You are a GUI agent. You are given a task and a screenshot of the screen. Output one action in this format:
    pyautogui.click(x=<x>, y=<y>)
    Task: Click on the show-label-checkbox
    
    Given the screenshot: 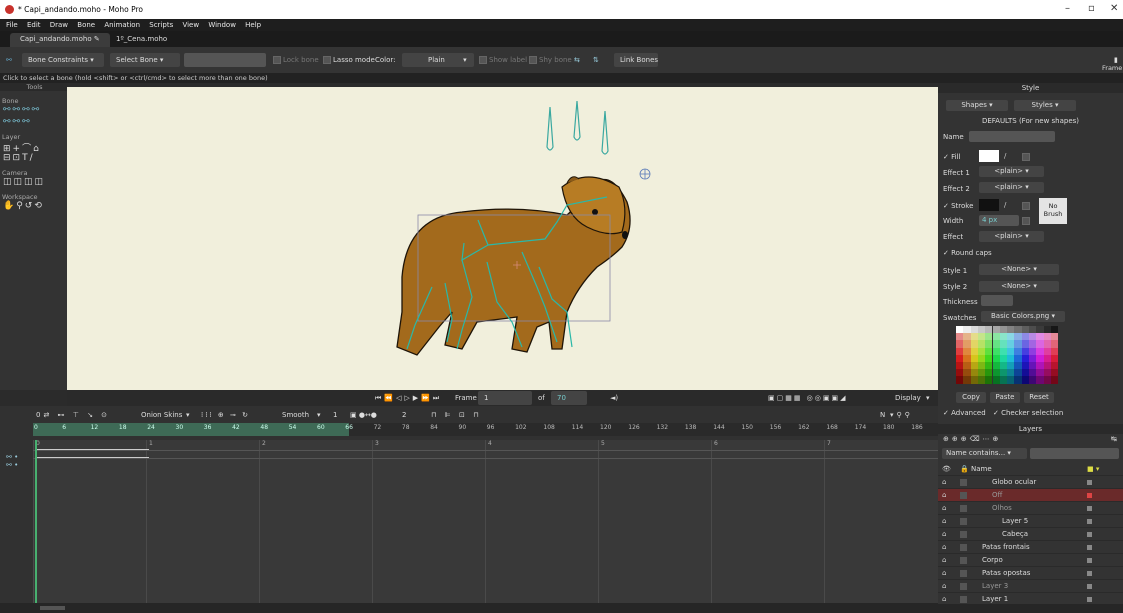 What is the action you would take?
    pyautogui.click(x=483, y=60)
    